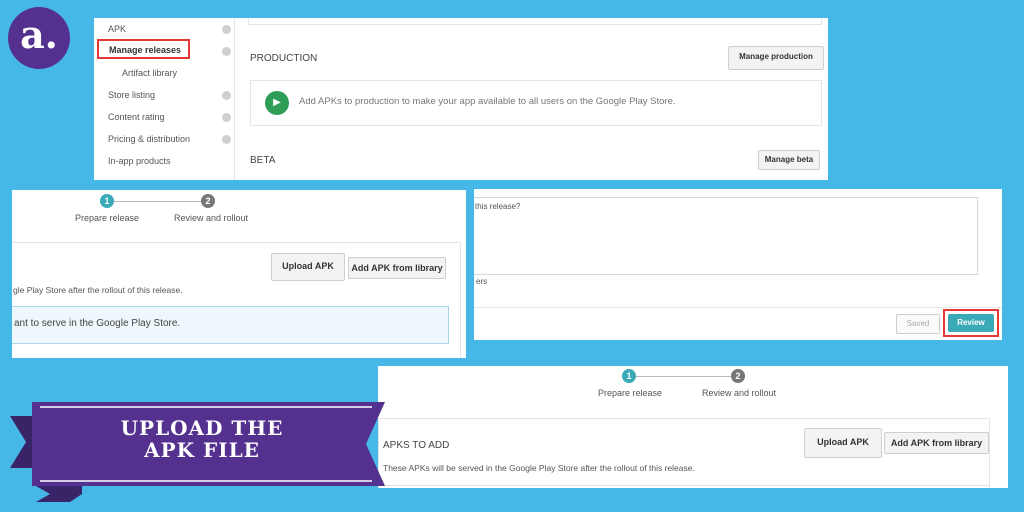 This screenshot has width=1024, height=512. I want to click on banner-ribbon: UPLOAD THE APK FILE, so click(194, 453).